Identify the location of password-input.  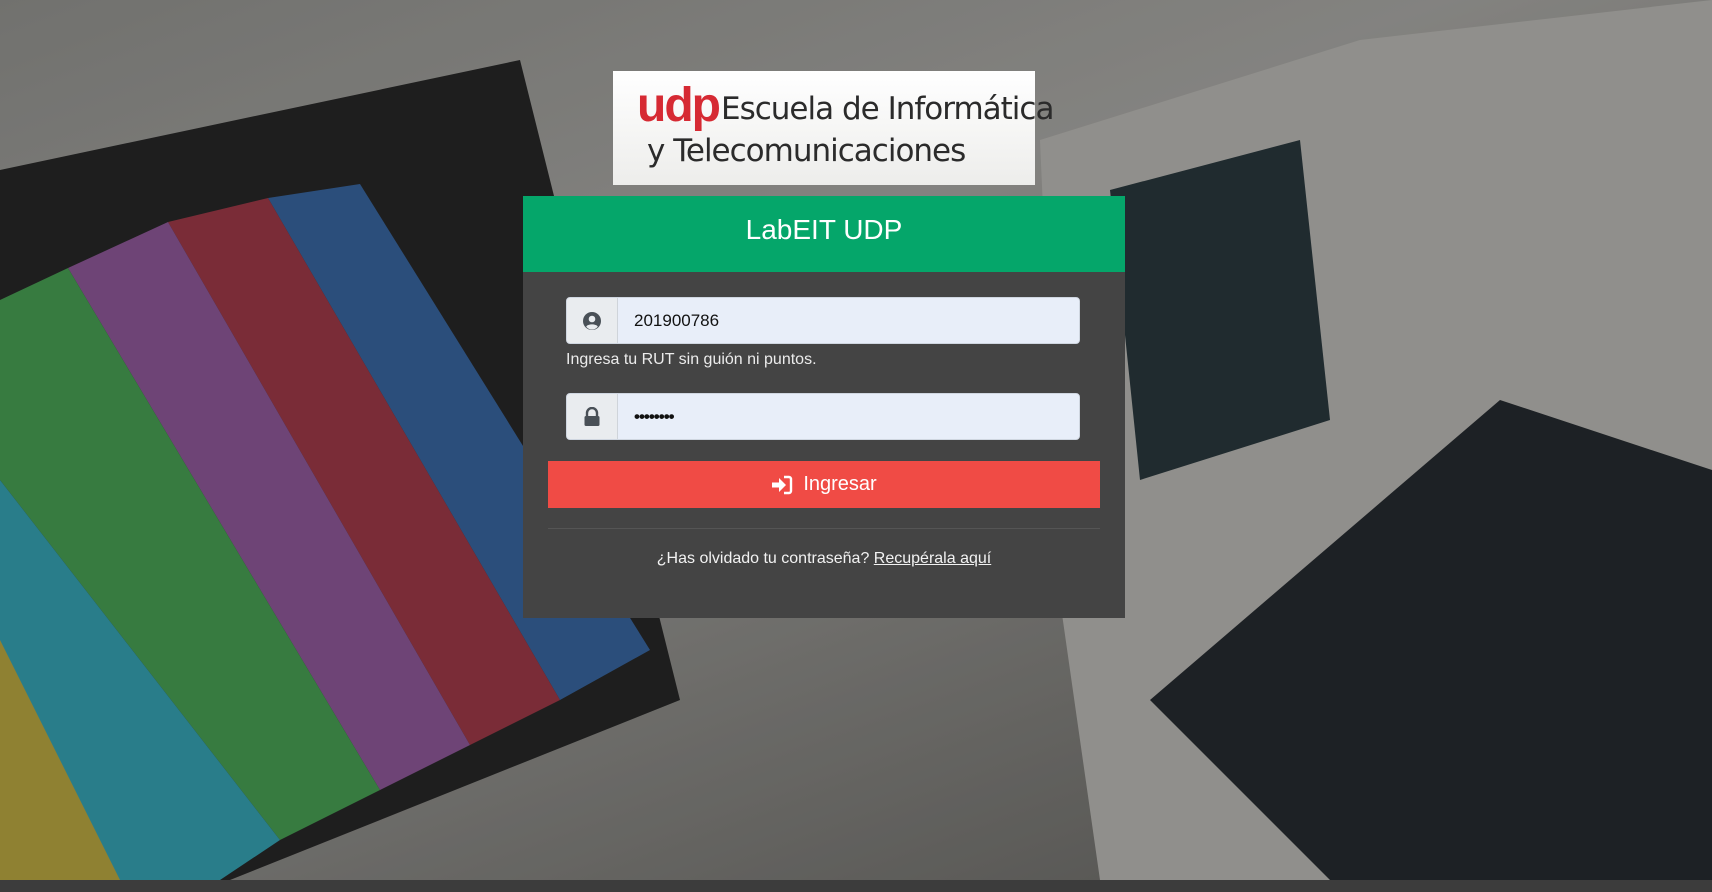
(848, 416).